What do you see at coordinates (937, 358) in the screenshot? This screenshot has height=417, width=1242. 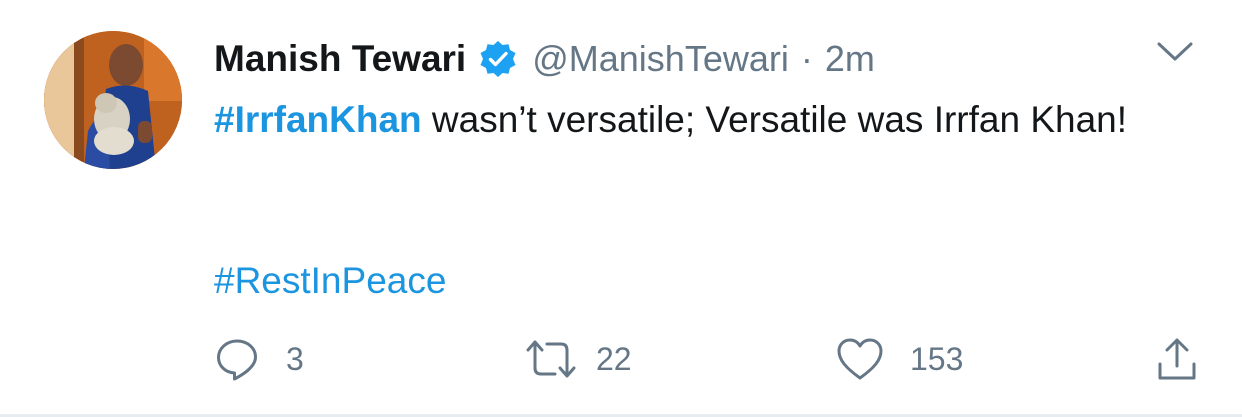 I see `like-count: 153` at bounding box center [937, 358].